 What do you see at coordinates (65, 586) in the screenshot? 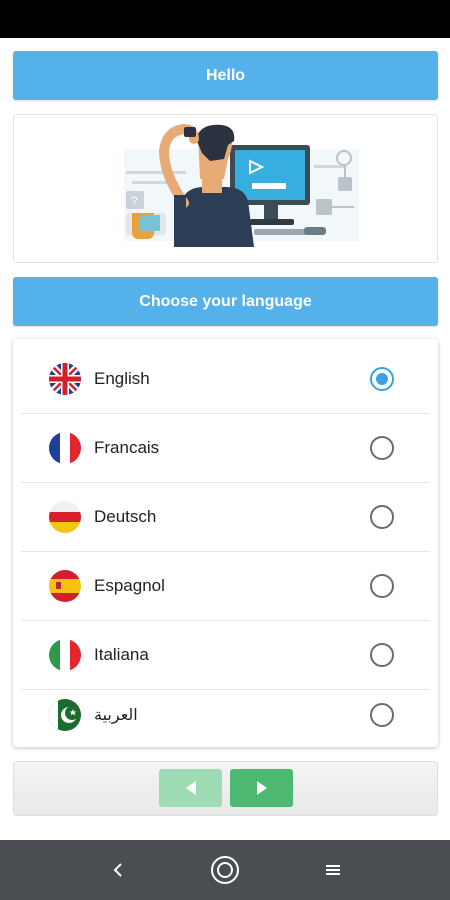
I see `spain-flag-icon` at bounding box center [65, 586].